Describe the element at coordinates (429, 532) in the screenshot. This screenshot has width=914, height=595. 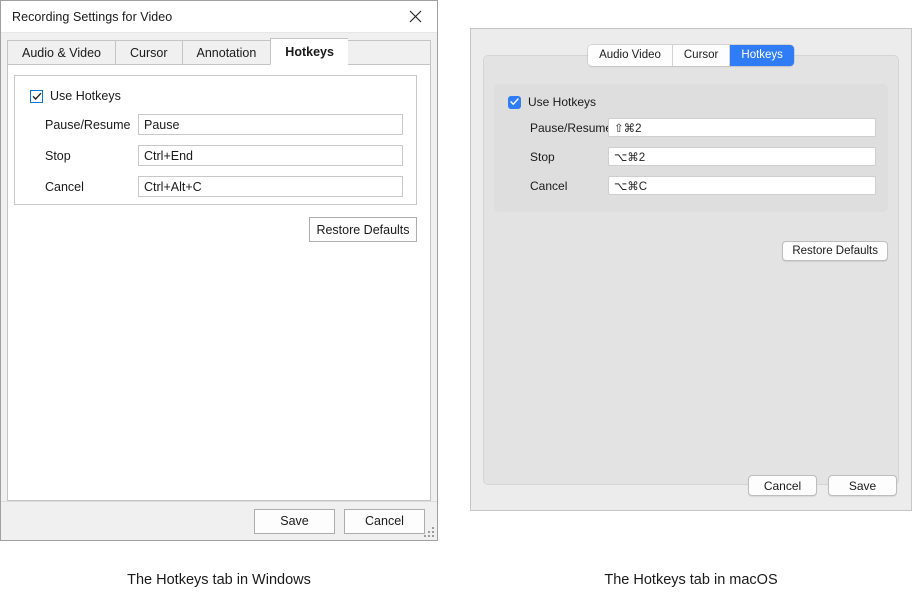
I see `resize-grip-icon` at that location.